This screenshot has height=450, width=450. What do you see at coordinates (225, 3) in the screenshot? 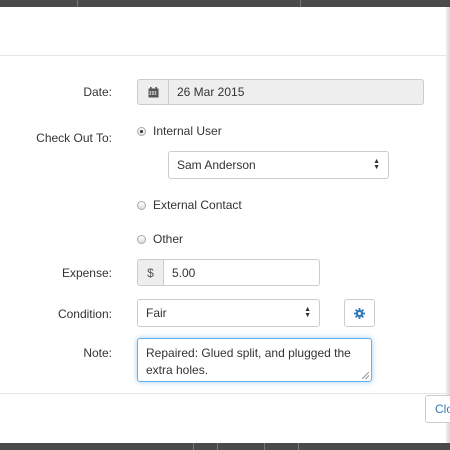
I see `window-top-bar` at bounding box center [225, 3].